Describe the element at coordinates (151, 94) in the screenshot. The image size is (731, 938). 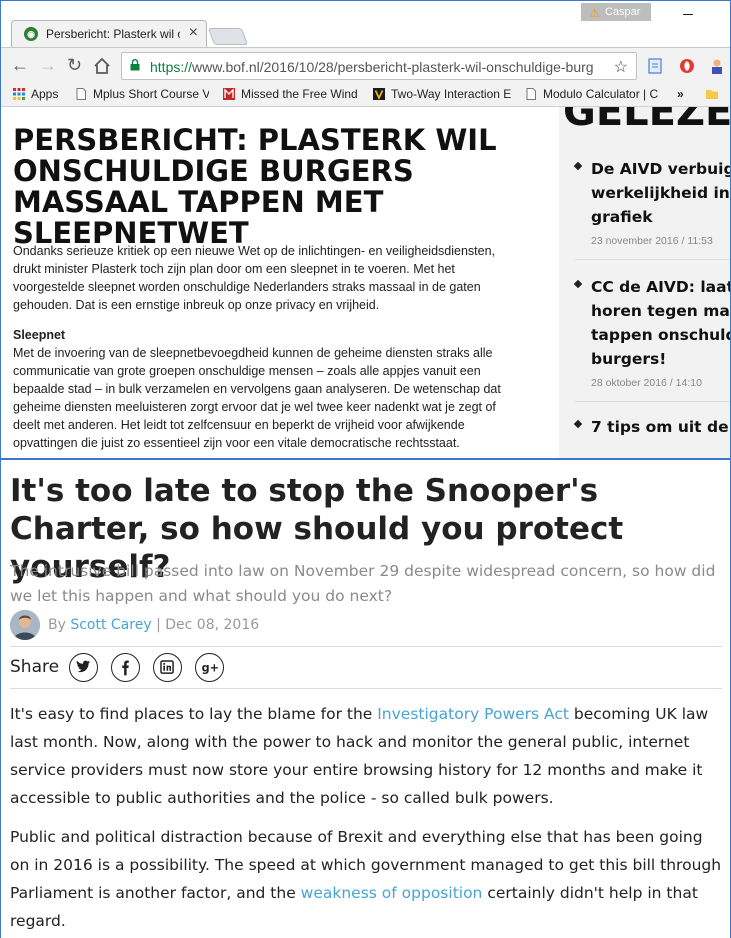
I see `bookmark-label: Mplus Short Course V` at that location.